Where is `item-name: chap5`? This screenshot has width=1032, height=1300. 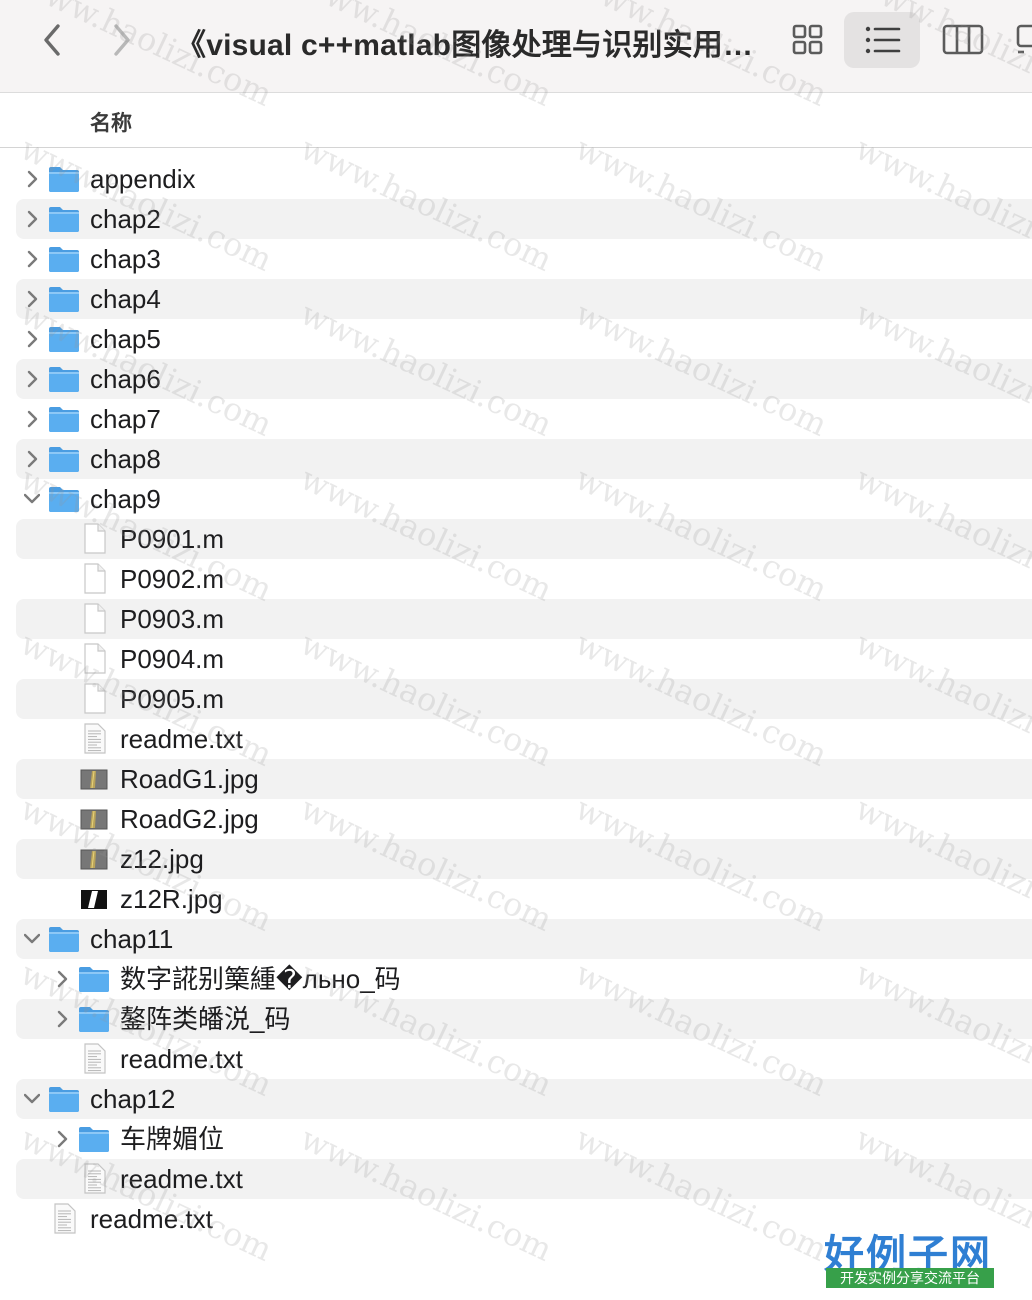
item-name: chap5 is located at coordinates (125, 339).